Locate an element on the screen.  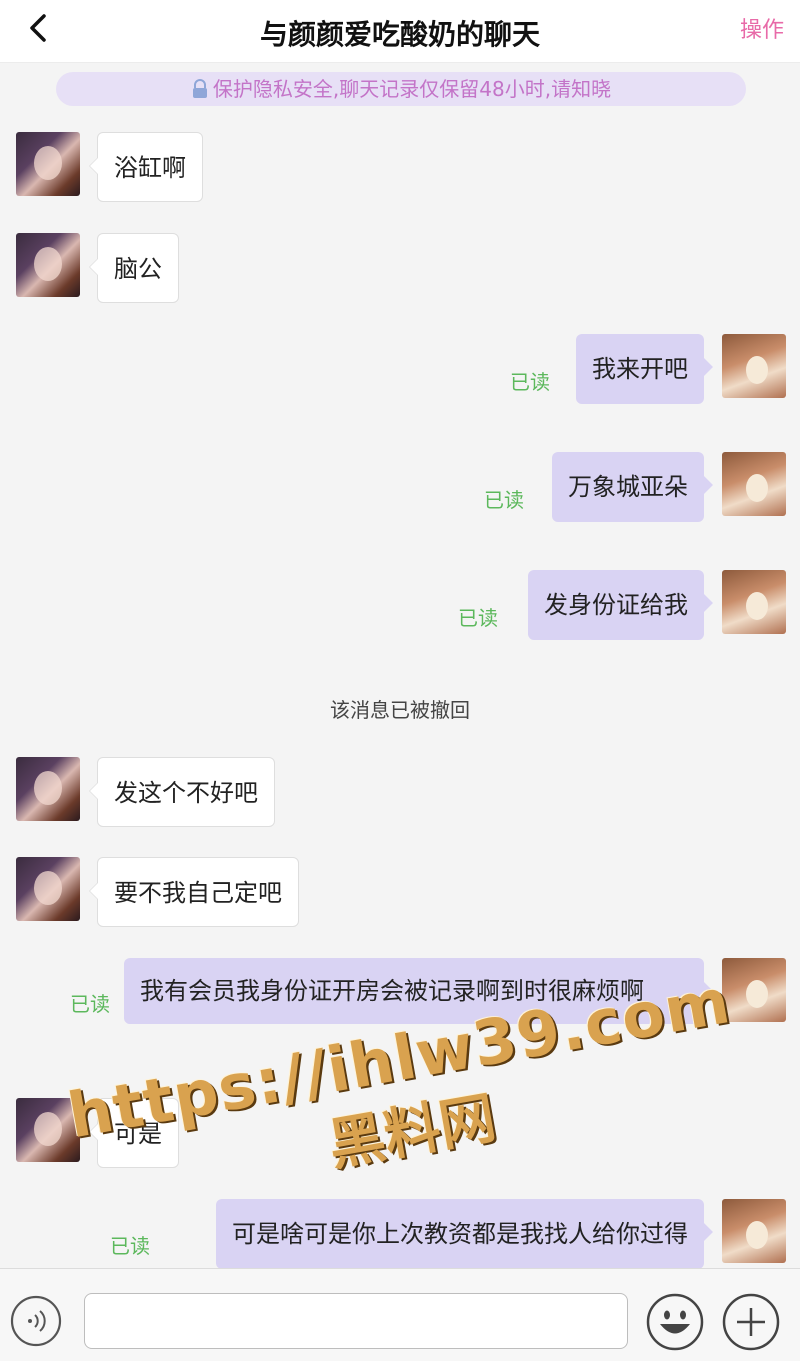
lock-icon is located at coordinates (199, 88).